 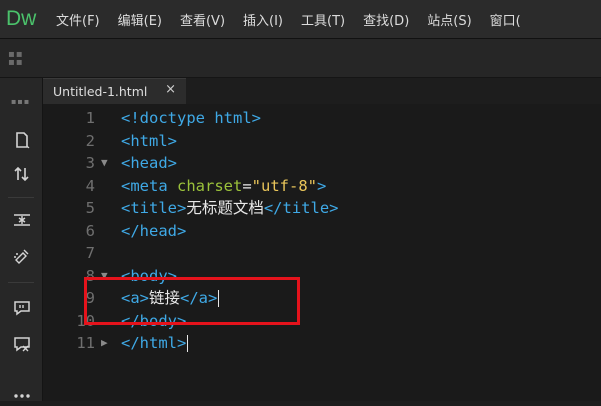 I want to click on code-token: <title>, so click(x=154, y=208).